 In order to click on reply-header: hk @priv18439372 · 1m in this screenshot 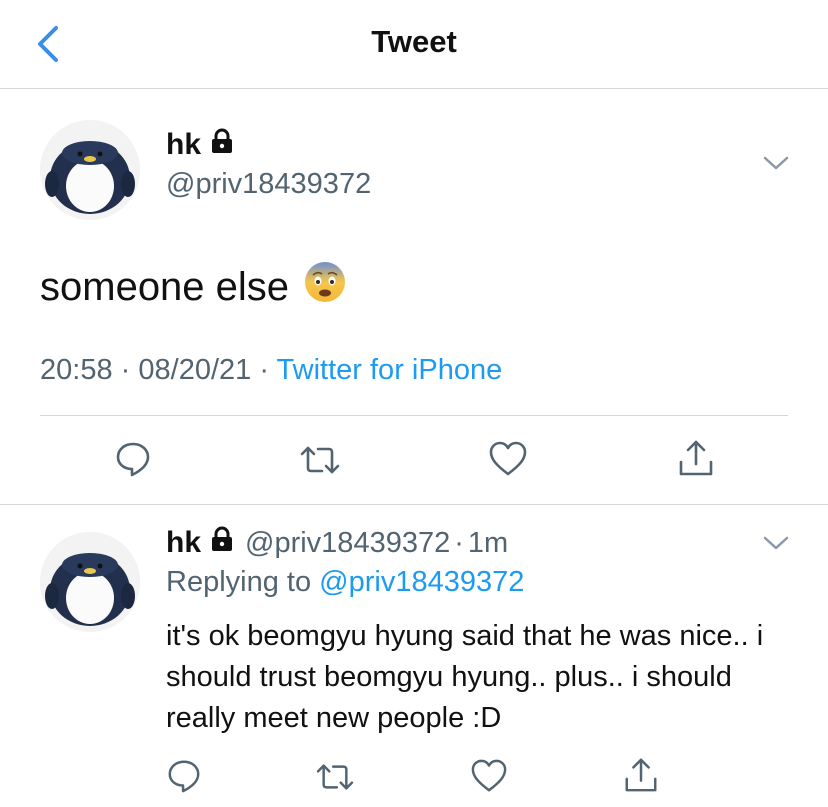, I will do `click(337, 543)`.